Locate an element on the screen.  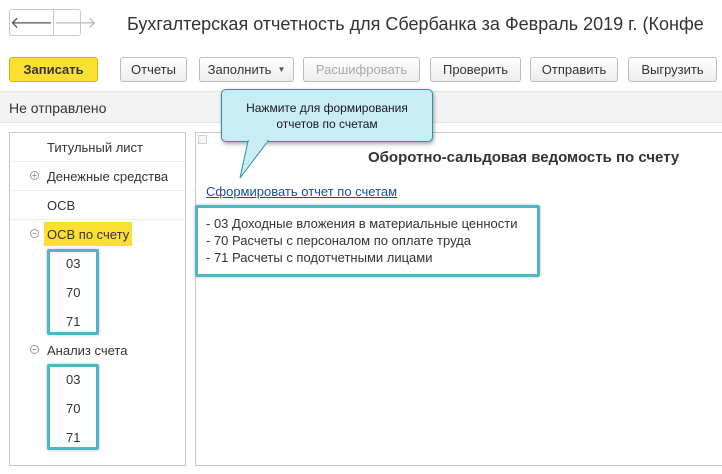
tree-item-osv: ОСВ is located at coordinates (61, 205).